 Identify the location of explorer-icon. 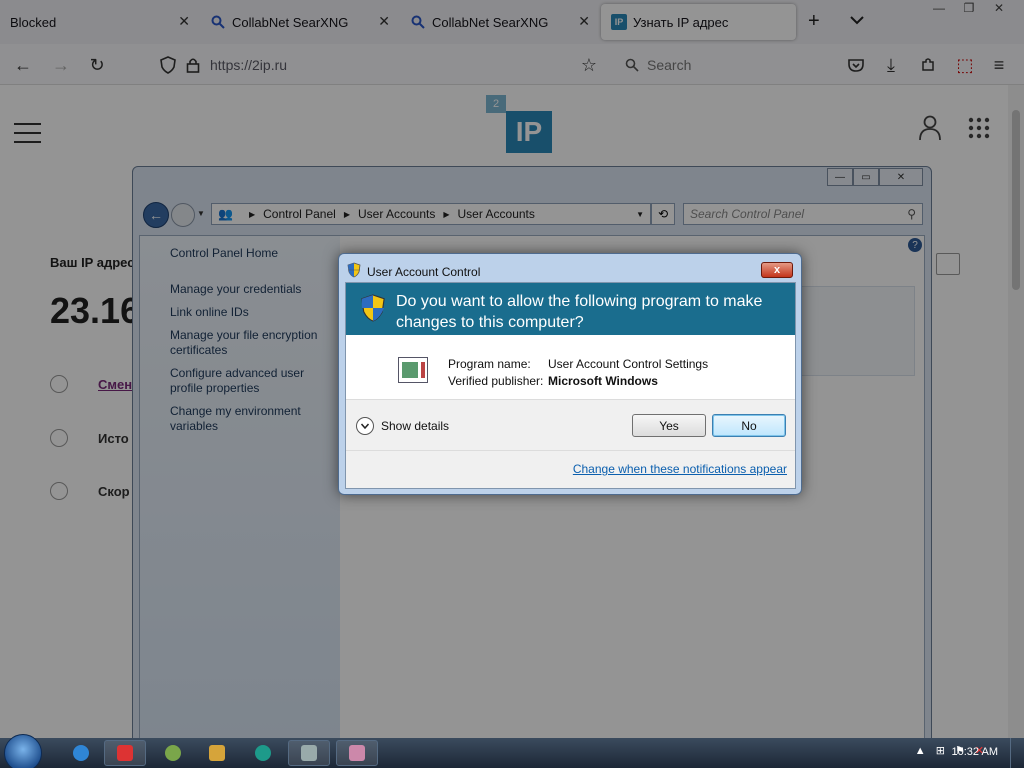
(217, 753).